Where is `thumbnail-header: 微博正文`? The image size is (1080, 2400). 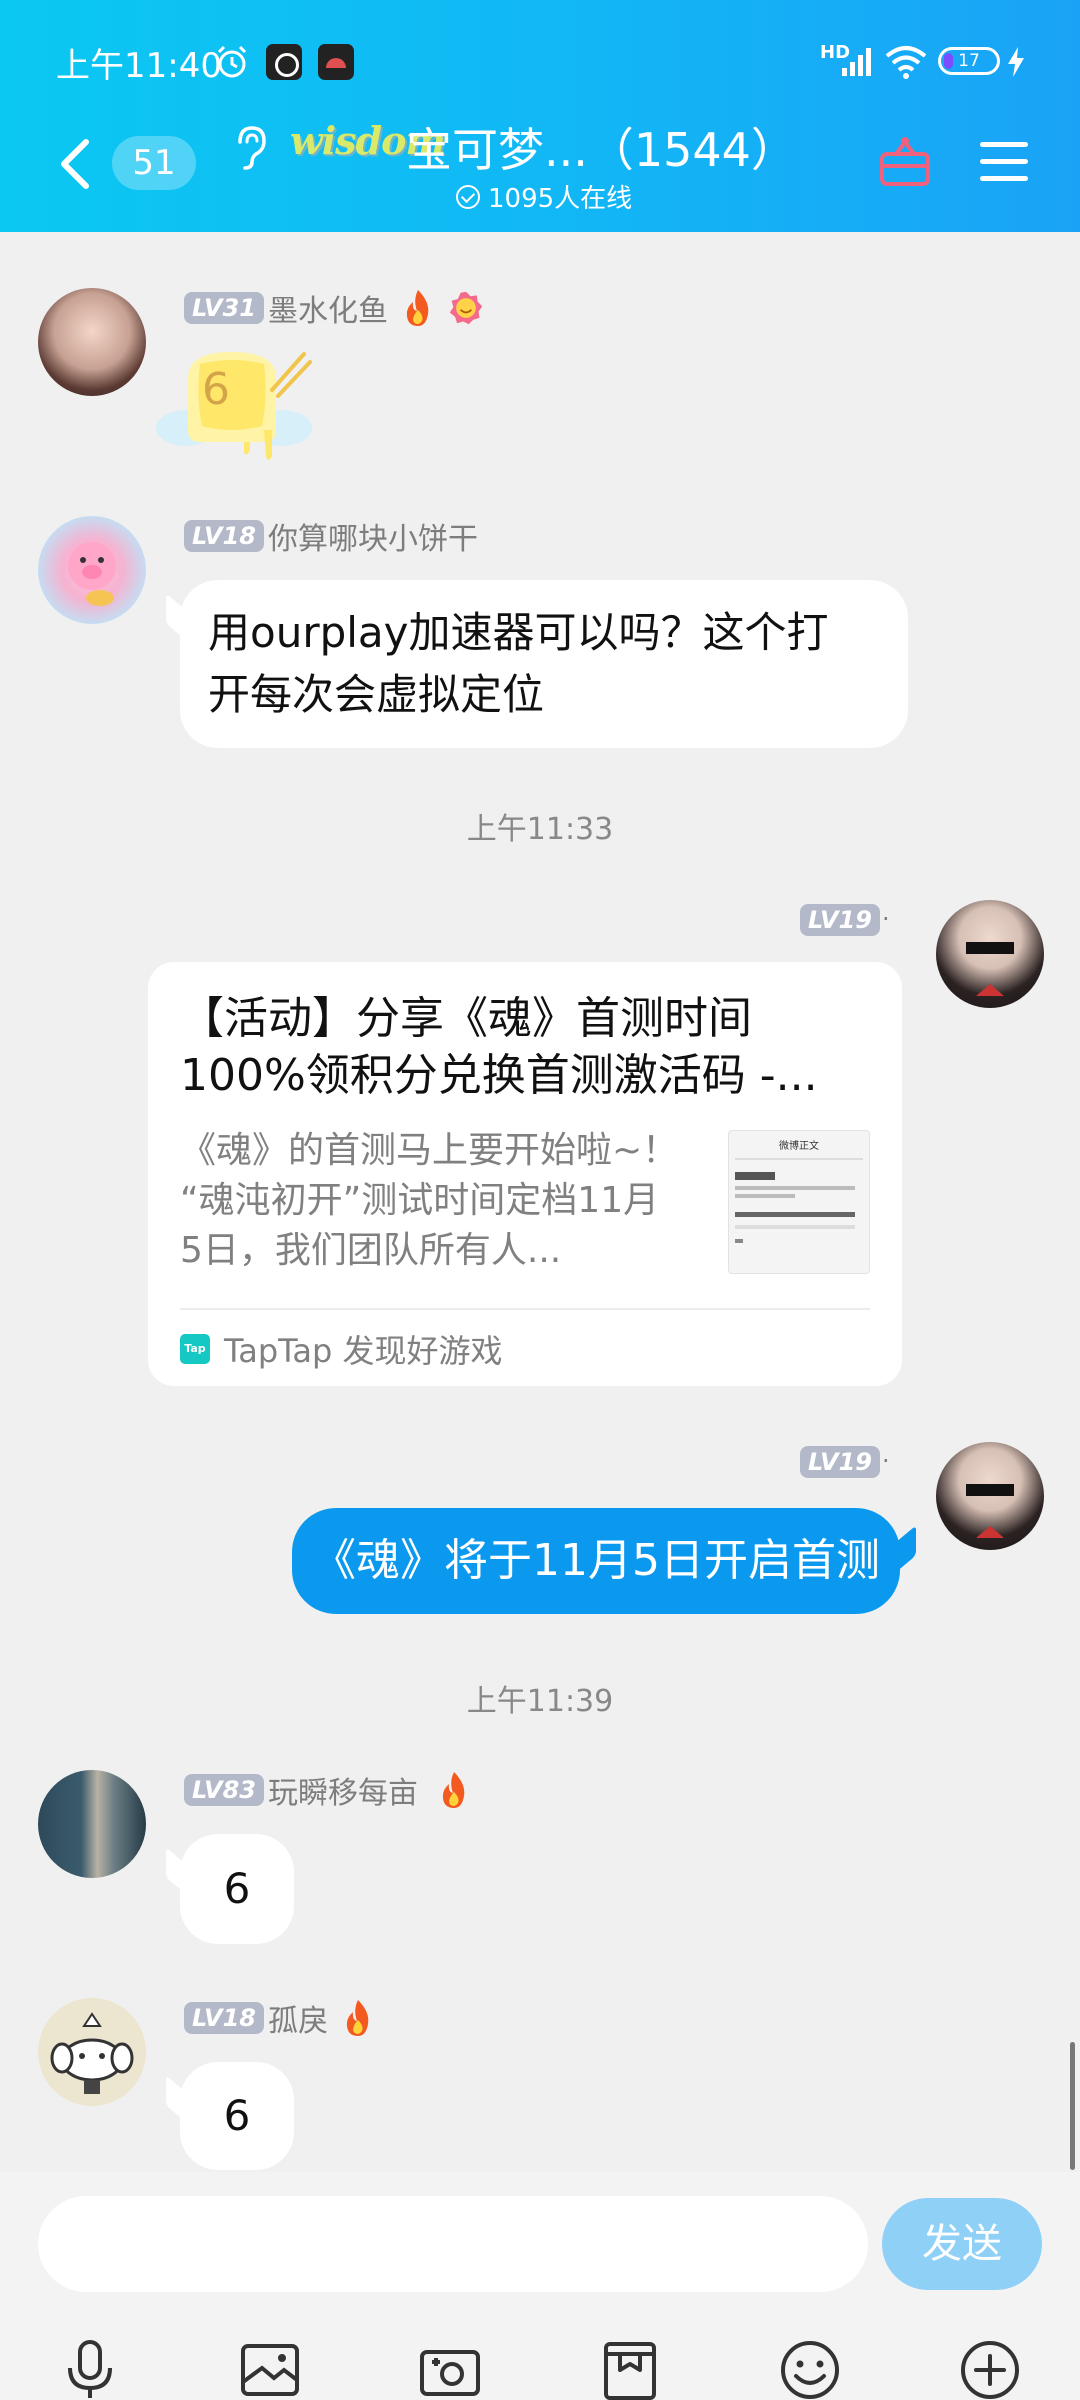 thumbnail-header: 微博正文 is located at coordinates (799, 1146).